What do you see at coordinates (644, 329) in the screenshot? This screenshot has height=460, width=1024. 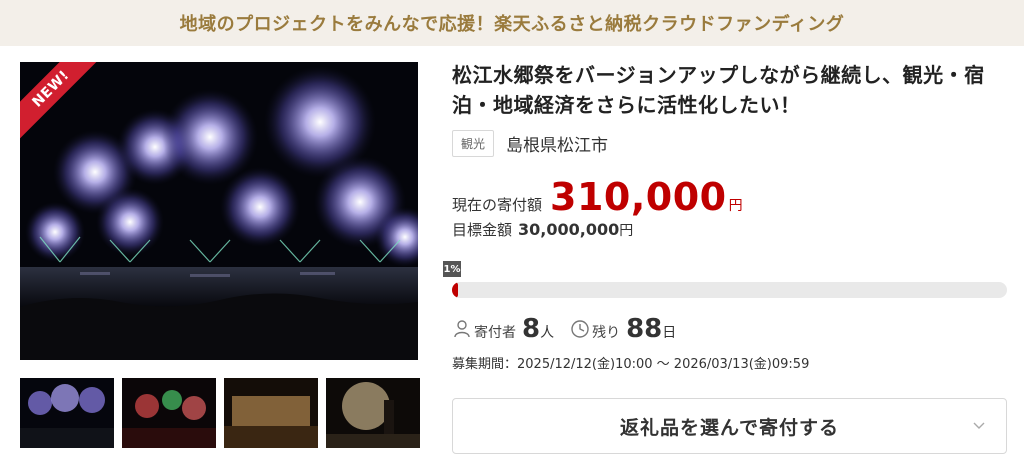 I see `remaining-days: 88` at bounding box center [644, 329].